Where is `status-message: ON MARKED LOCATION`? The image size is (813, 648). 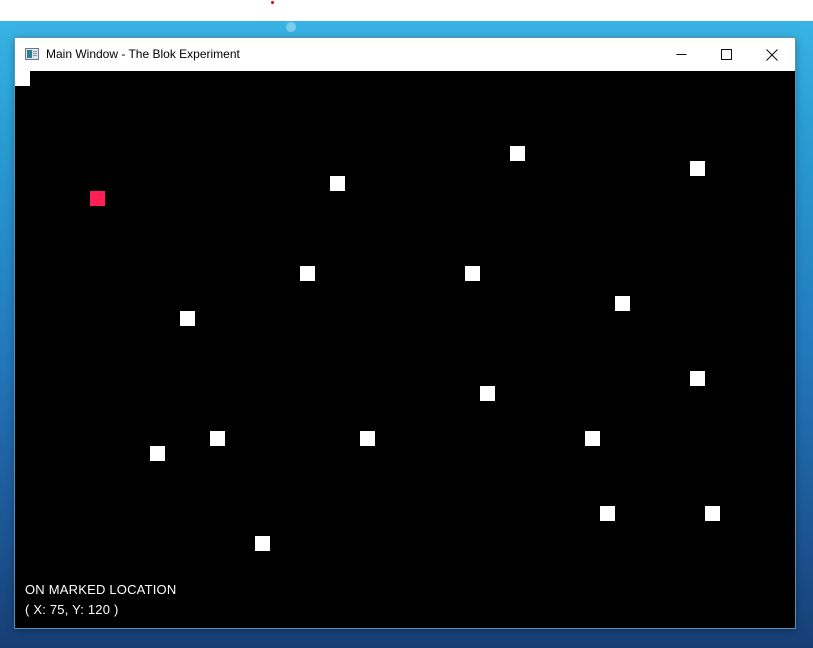 status-message: ON MARKED LOCATION is located at coordinates (101, 589).